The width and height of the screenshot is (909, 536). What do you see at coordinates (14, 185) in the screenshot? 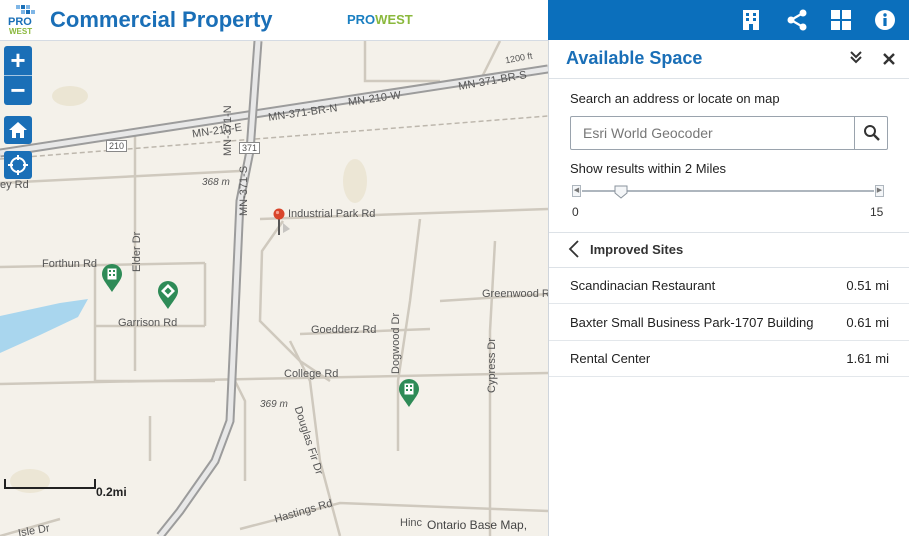
I see `label-ey-rd: ey Rd` at bounding box center [14, 185].